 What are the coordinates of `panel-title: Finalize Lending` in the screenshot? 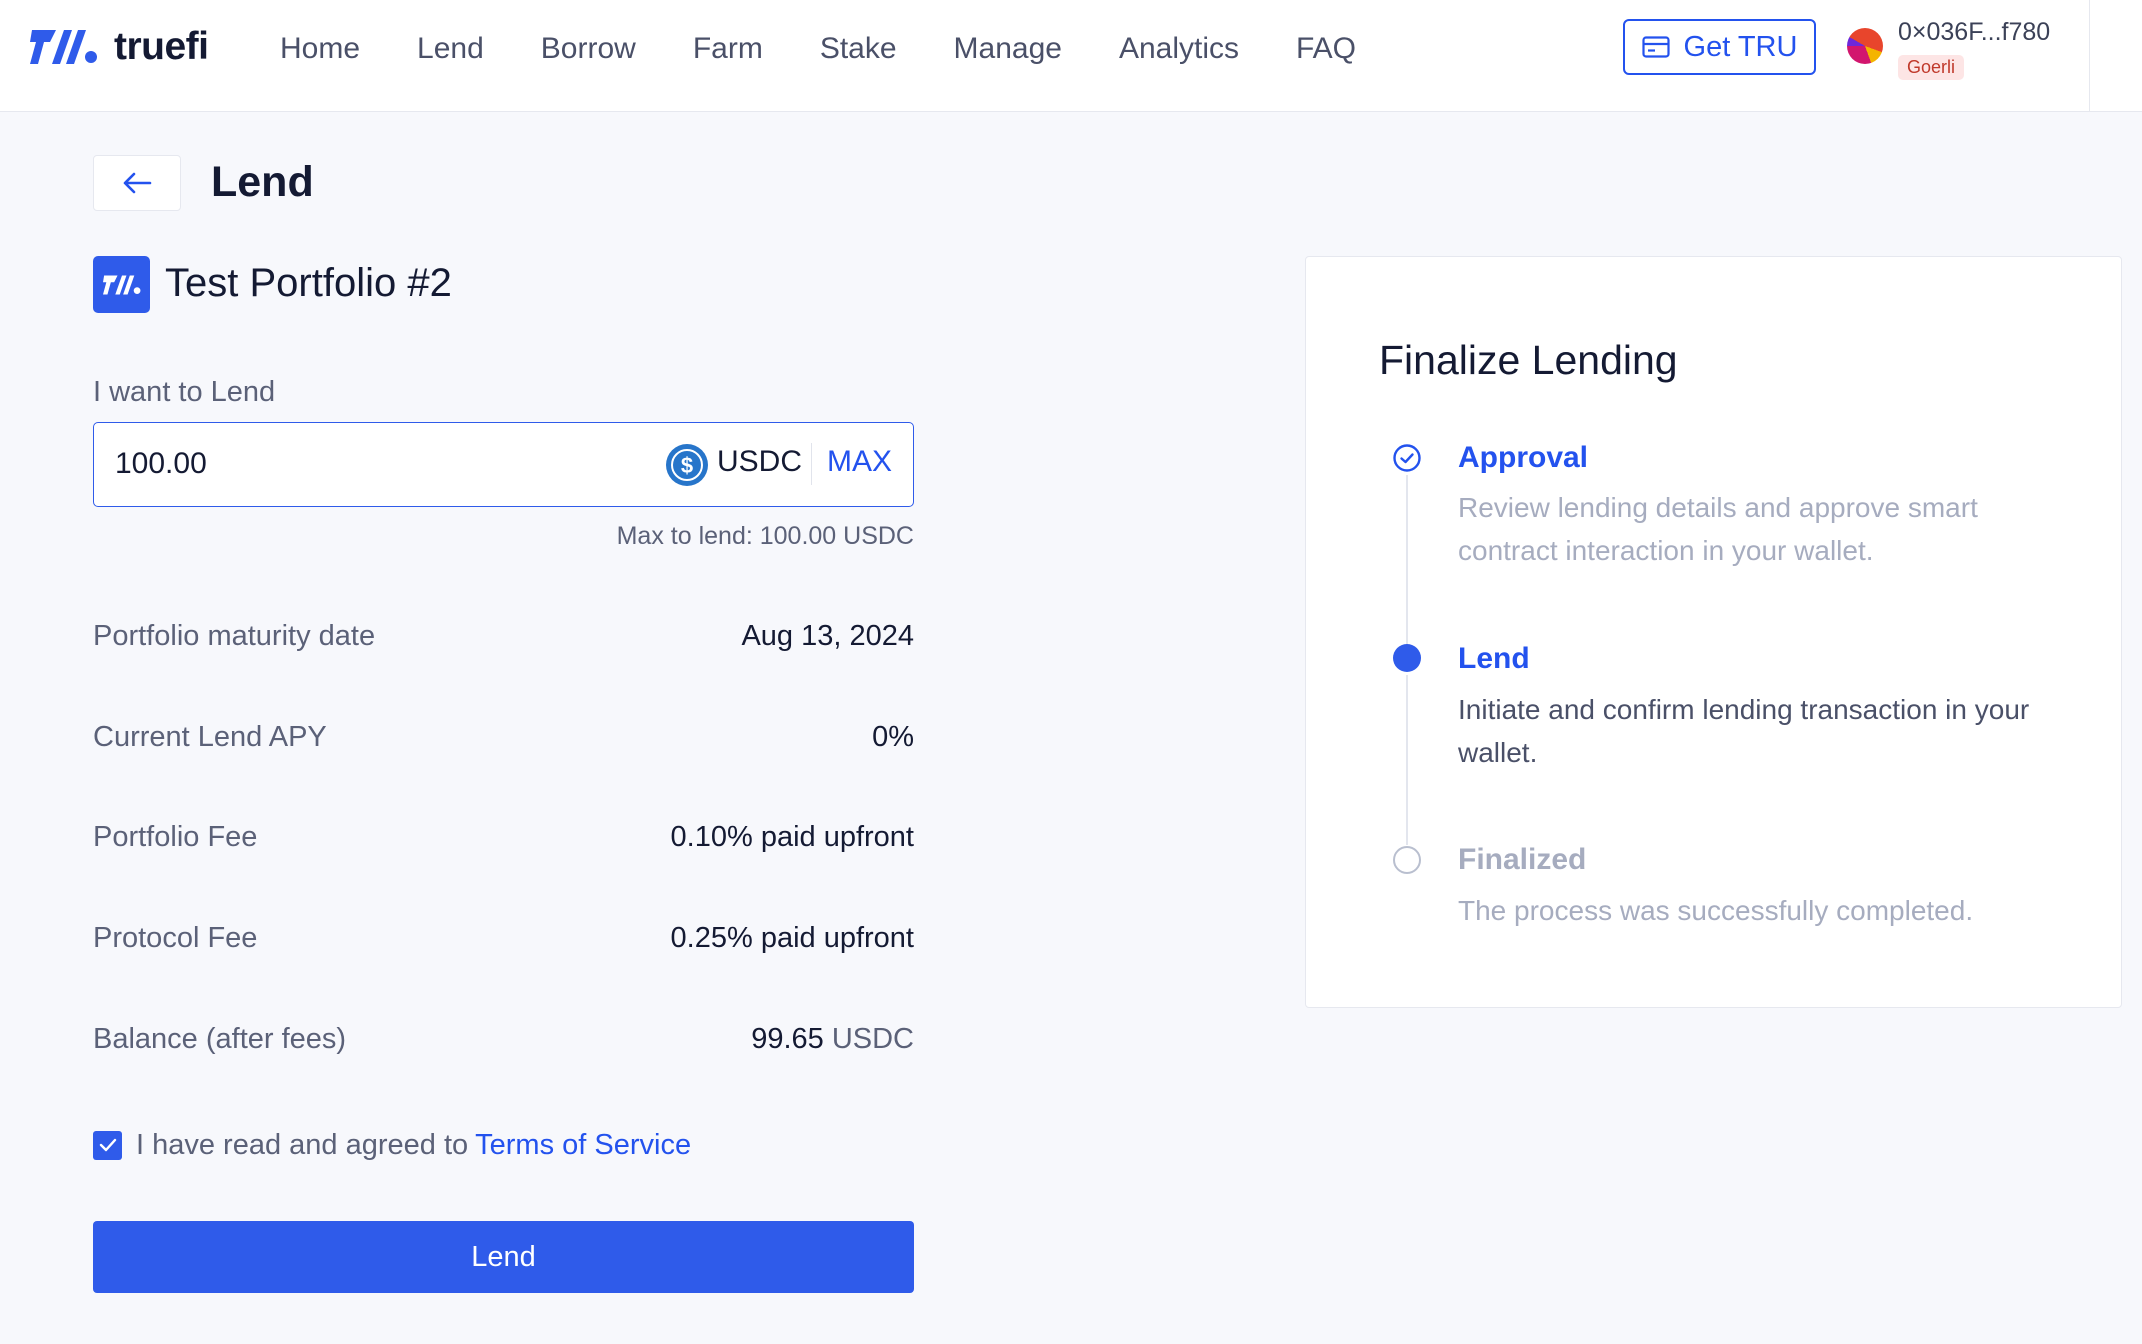 It's located at (1528, 360).